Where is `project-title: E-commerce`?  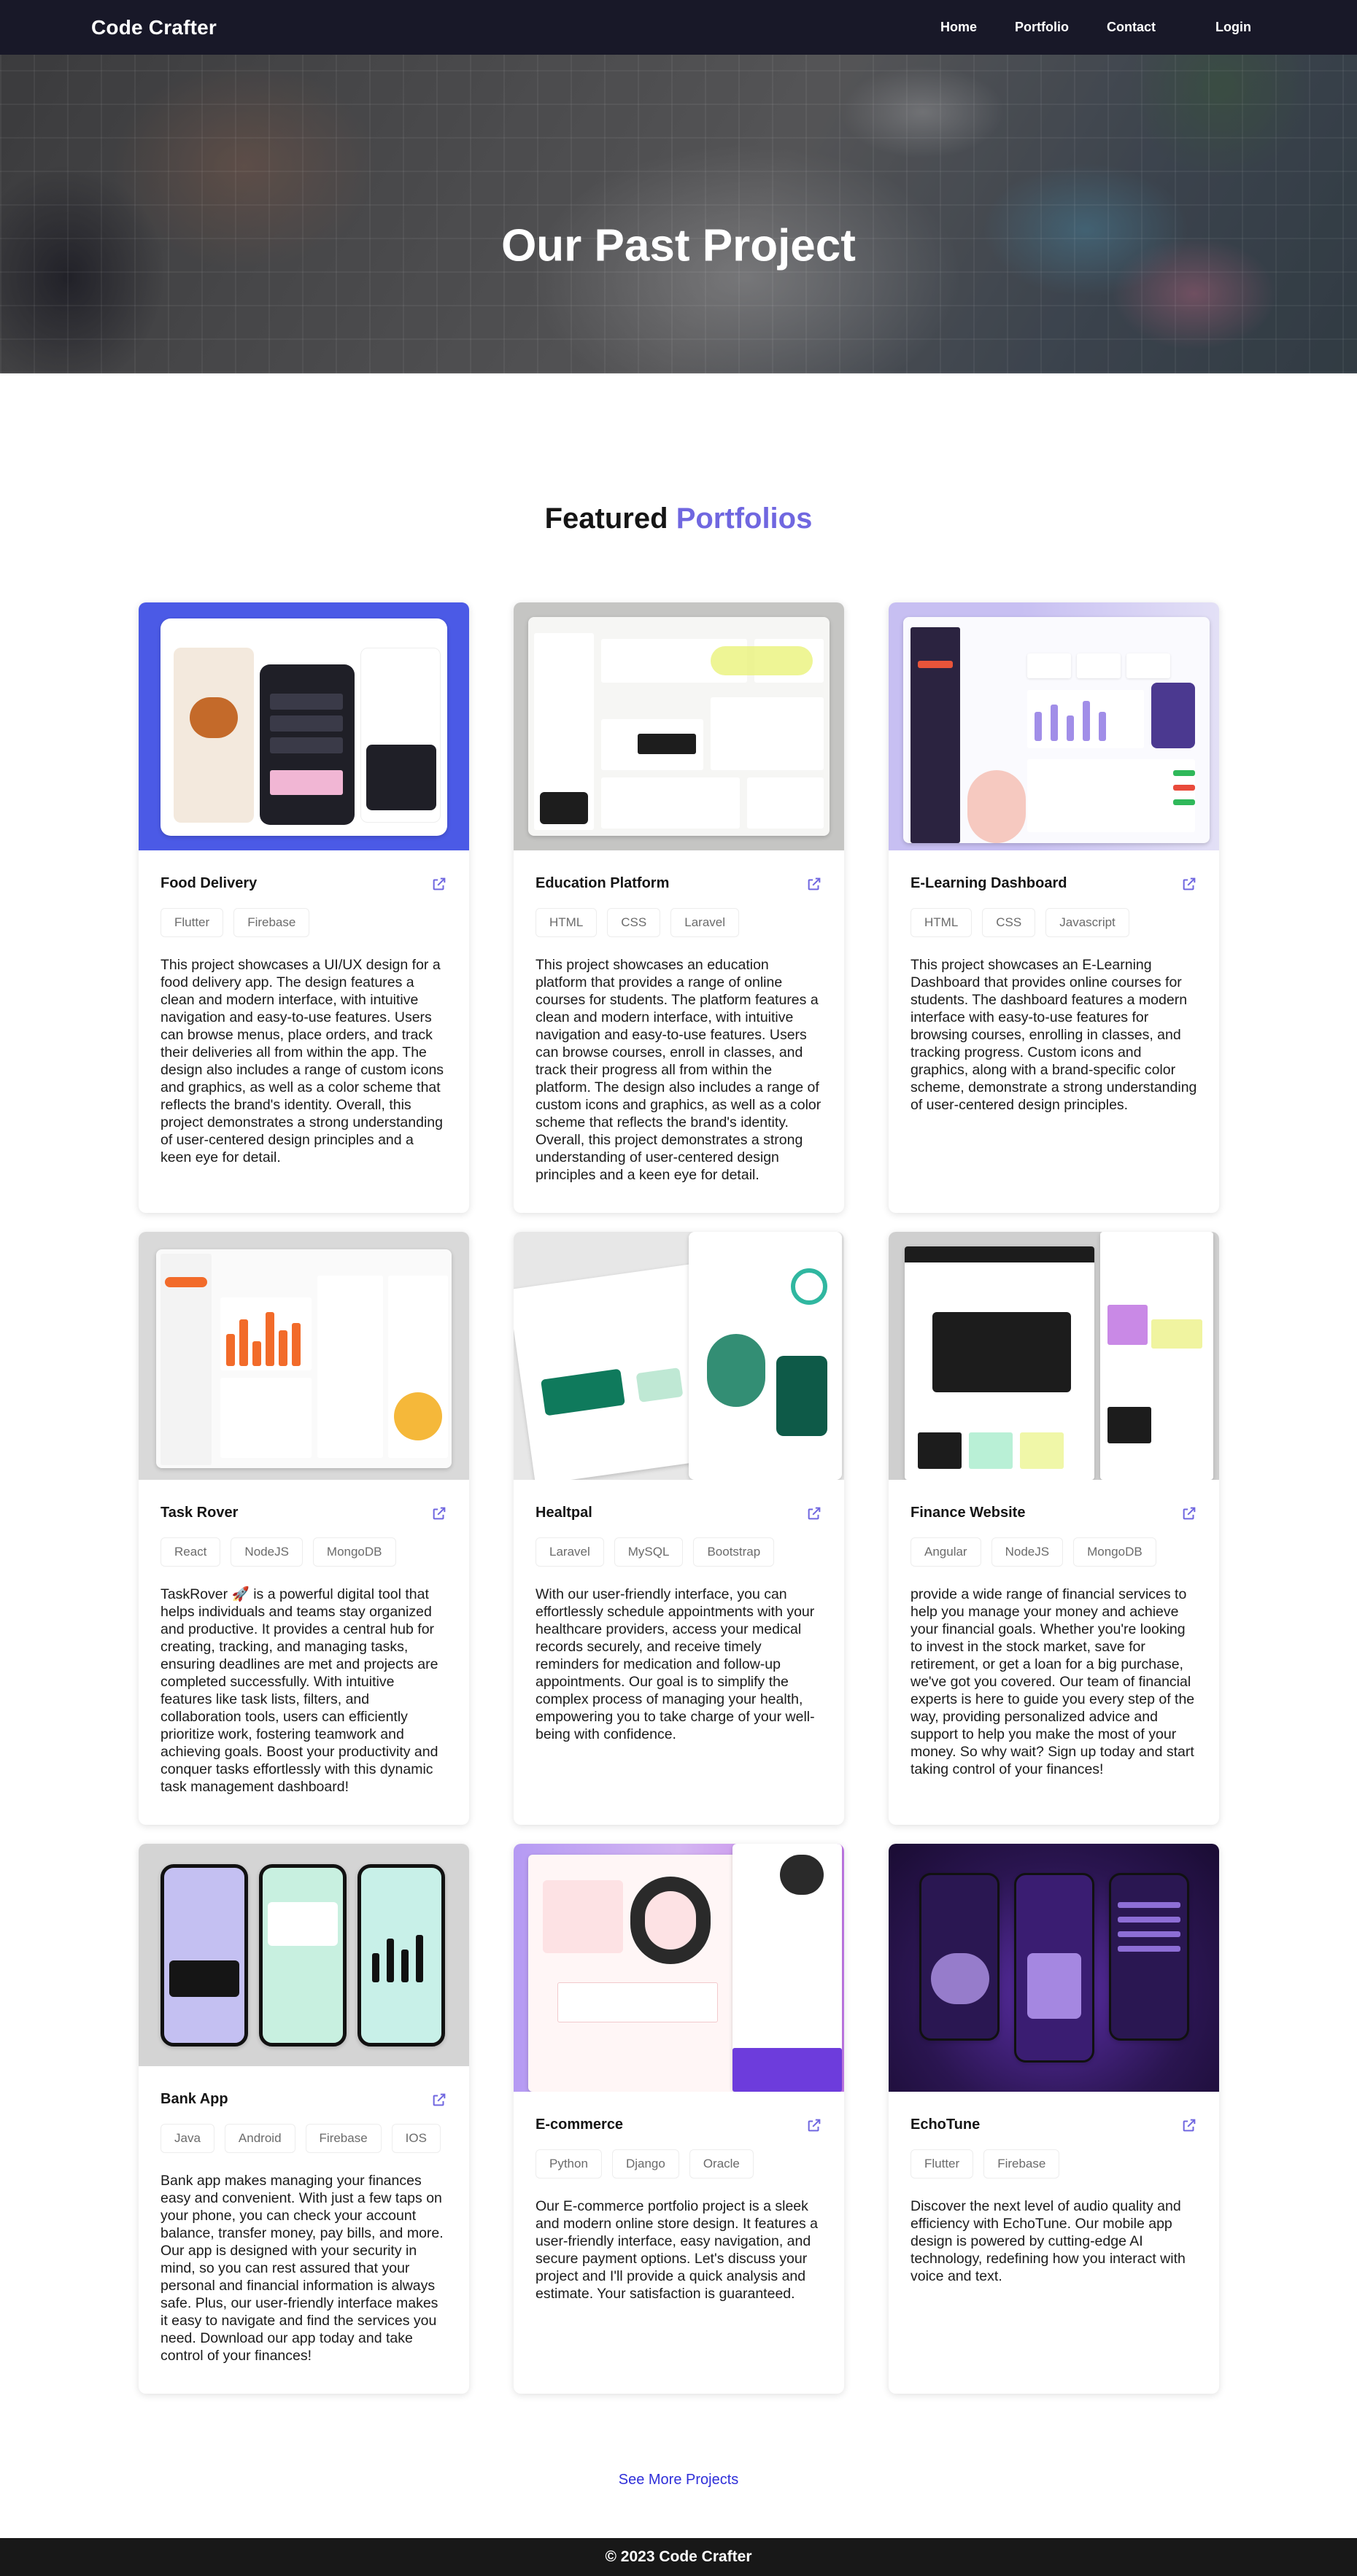
project-title: E-commerce is located at coordinates (580, 2125).